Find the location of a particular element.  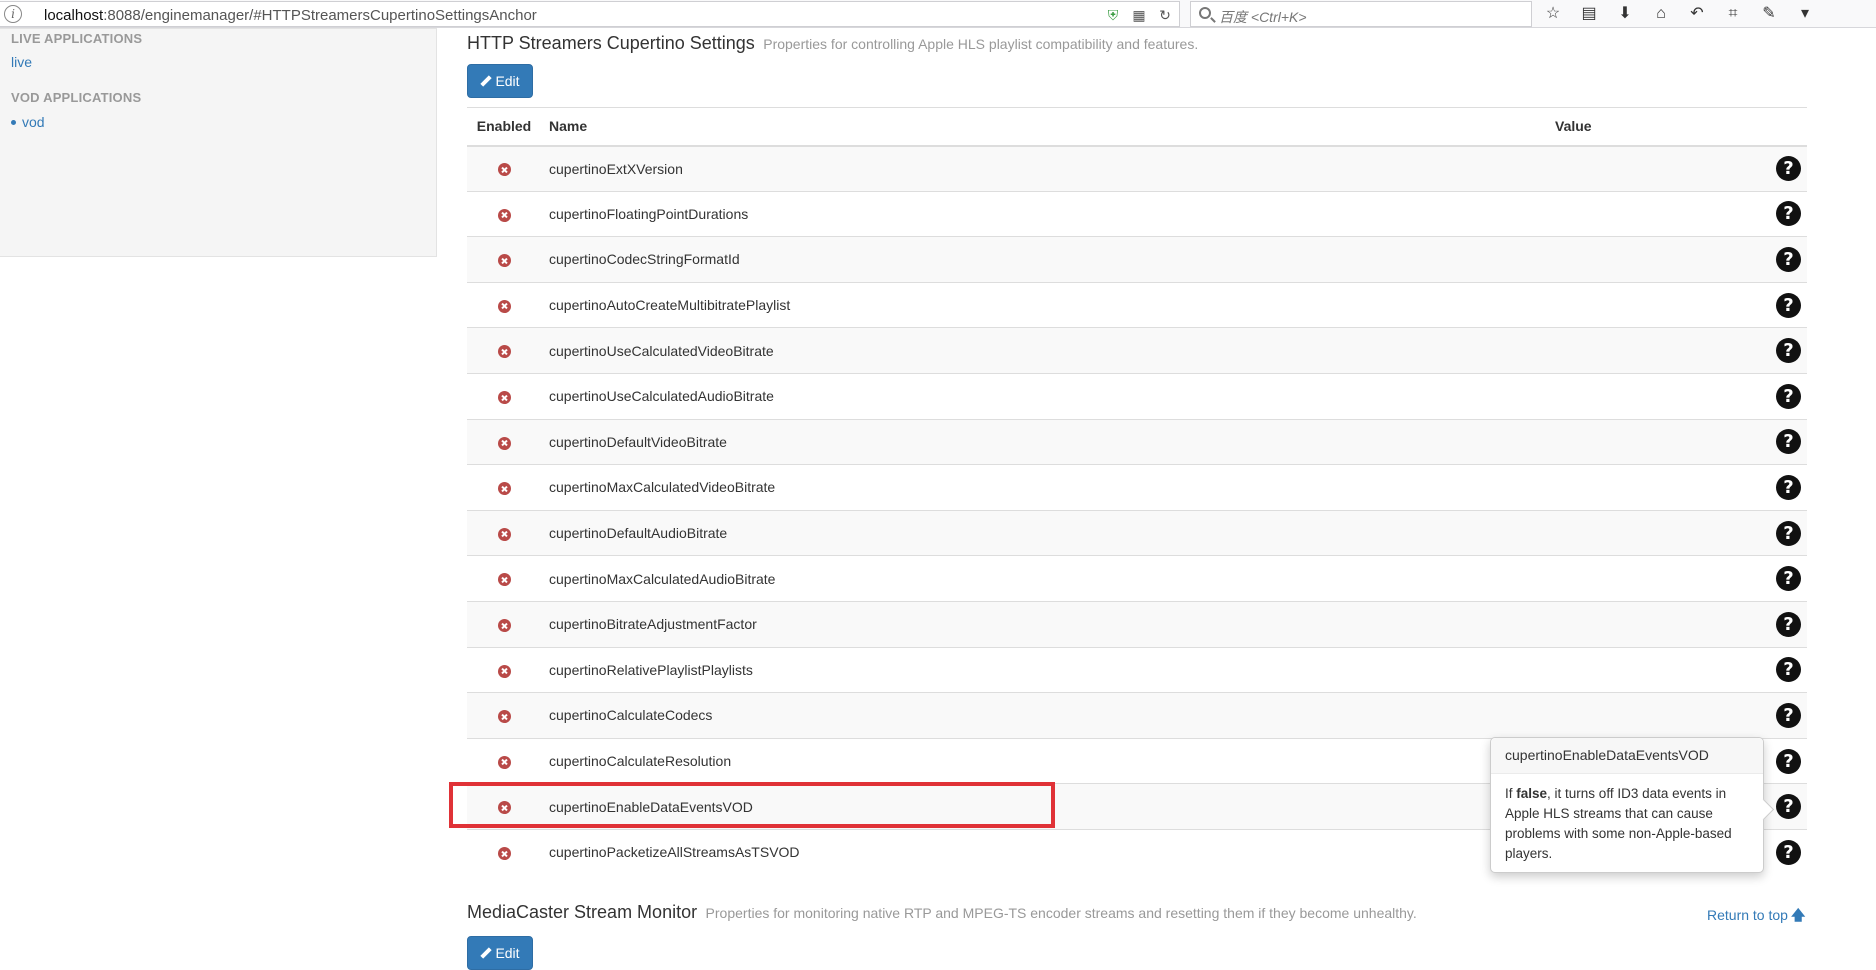

property-name: cupertinoCalculateCodecs is located at coordinates (1044, 715).